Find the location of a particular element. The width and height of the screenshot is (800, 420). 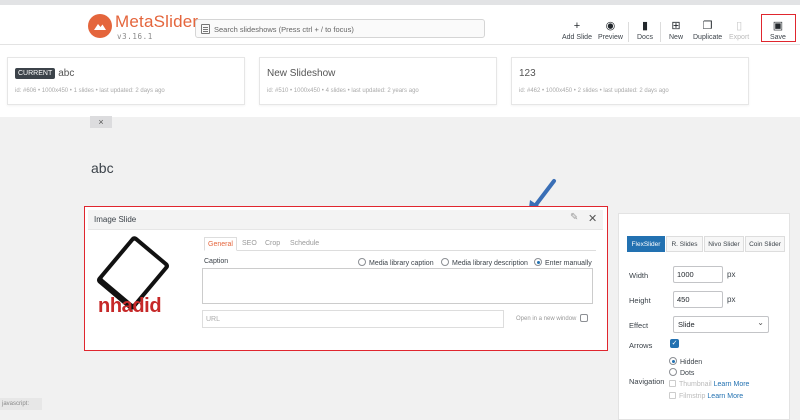

metaslider-logo-icon is located at coordinates (100, 26).